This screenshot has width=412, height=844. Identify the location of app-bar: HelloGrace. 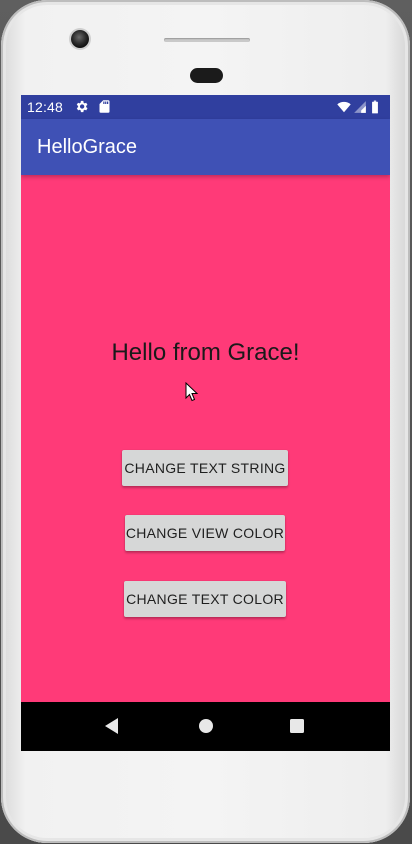
(205, 147).